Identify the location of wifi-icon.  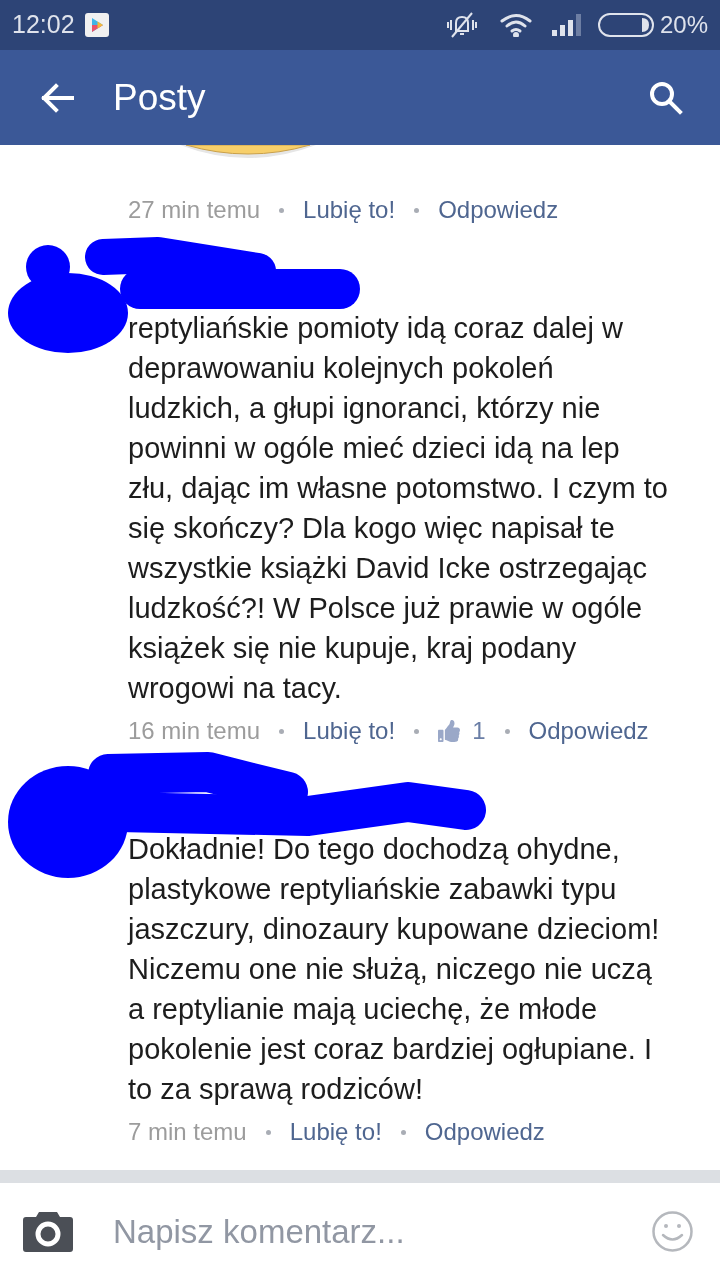
(515, 25).